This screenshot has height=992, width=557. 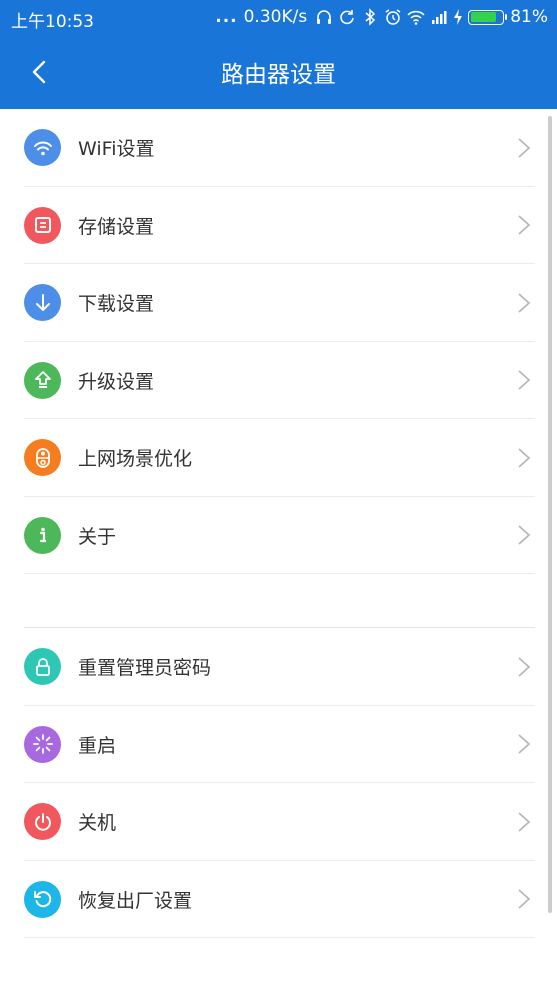 What do you see at coordinates (42, 899) in the screenshot?
I see `reset-icon` at bounding box center [42, 899].